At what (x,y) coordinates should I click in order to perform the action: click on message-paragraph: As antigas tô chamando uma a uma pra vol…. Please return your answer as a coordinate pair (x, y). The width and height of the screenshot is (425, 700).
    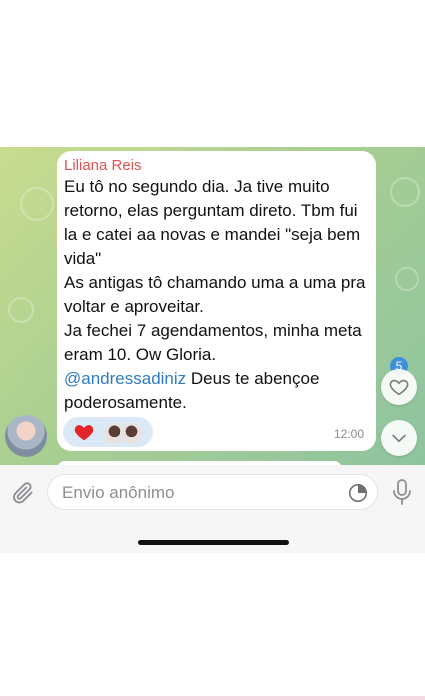
    Looking at the image, I should click on (217, 294).